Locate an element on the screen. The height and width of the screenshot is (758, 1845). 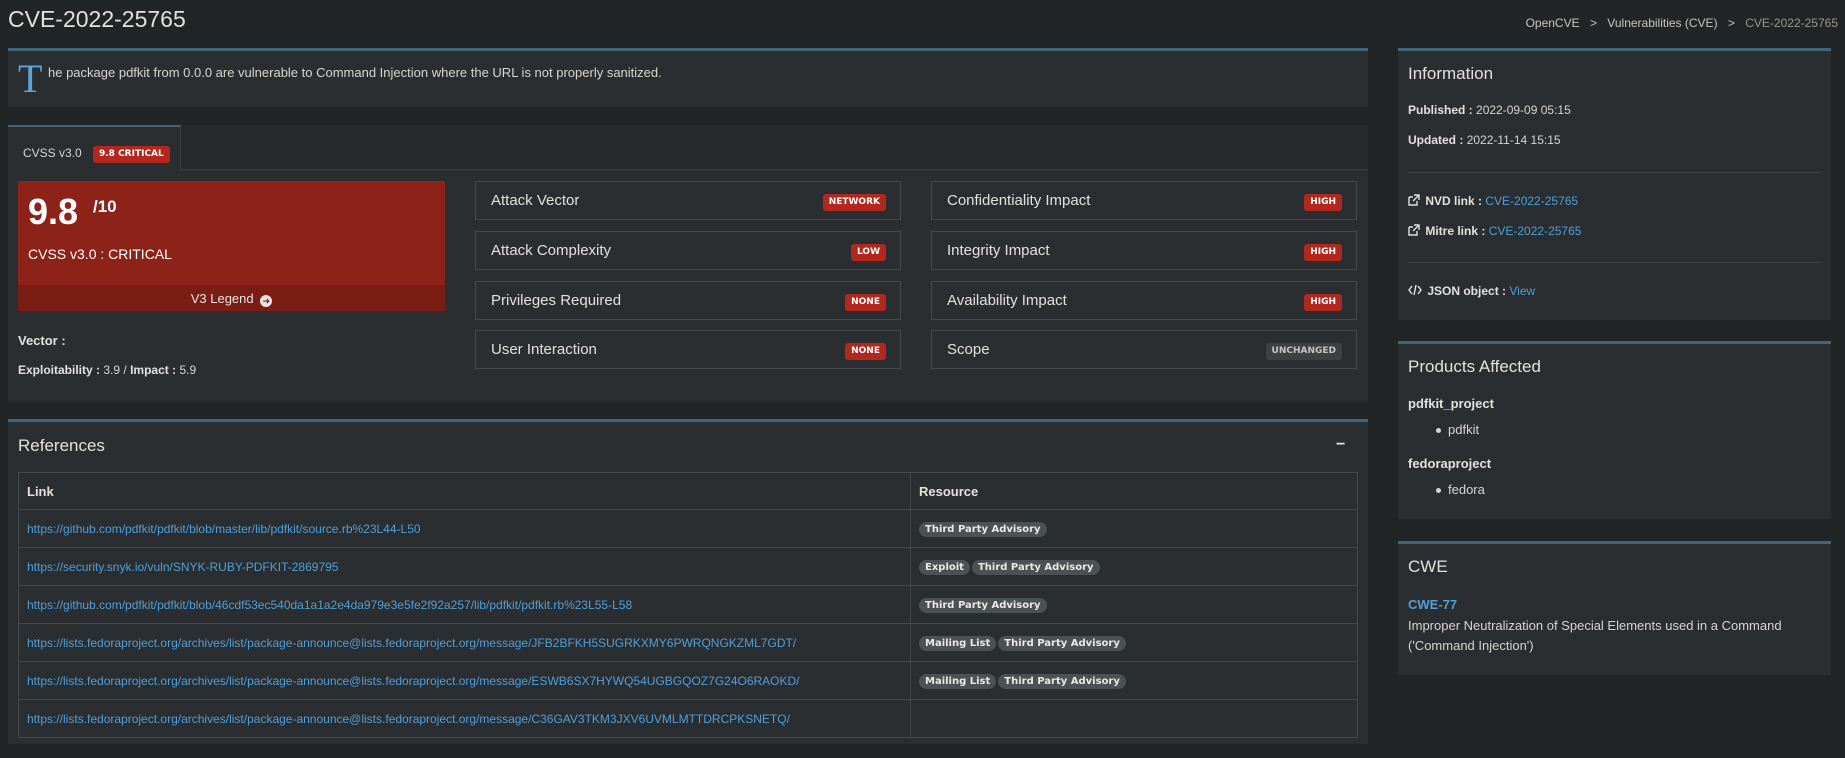
code-icon is located at coordinates (1415, 290).